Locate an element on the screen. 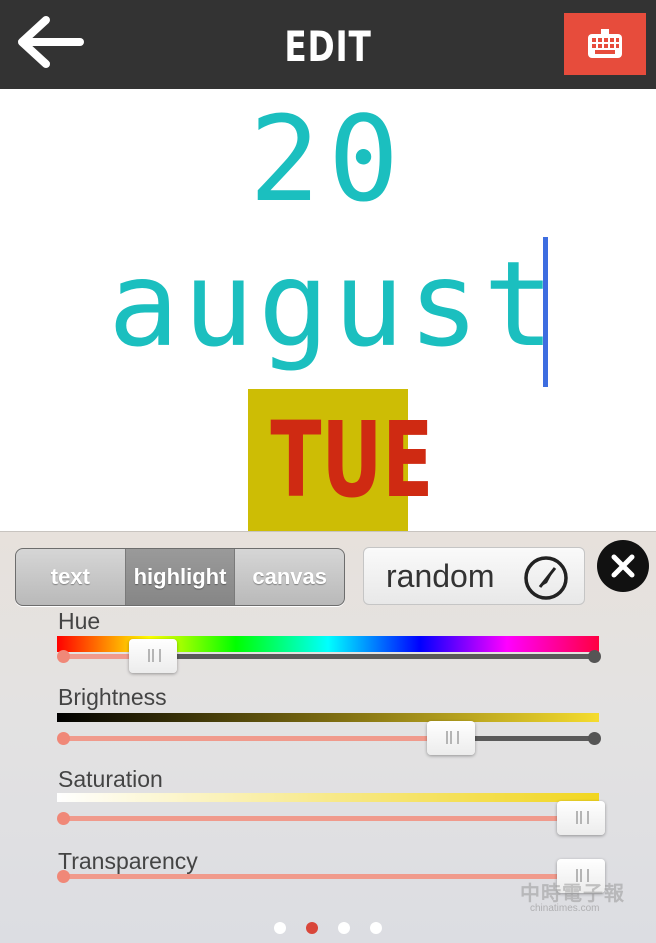  transparency-label: Transparency is located at coordinates (128, 861).